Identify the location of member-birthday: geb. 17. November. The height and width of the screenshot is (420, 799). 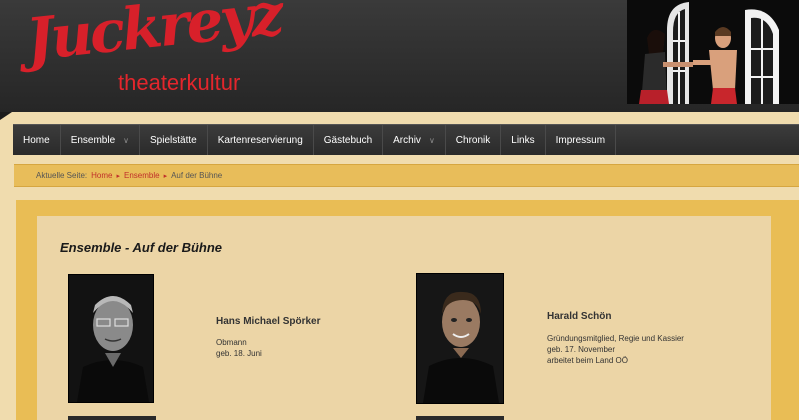
(581, 349).